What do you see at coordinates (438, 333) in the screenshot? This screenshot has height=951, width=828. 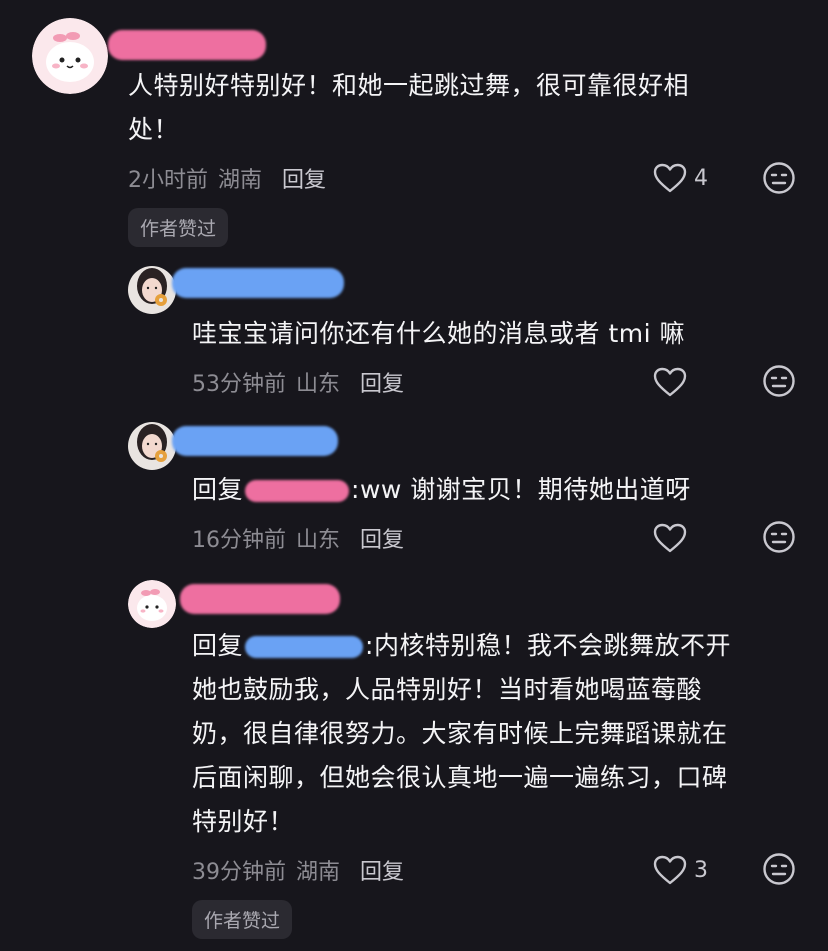 I see `comment-text-line: 哇宝宝请问你还有什么她的消息或者 tmi 嘛` at bounding box center [438, 333].